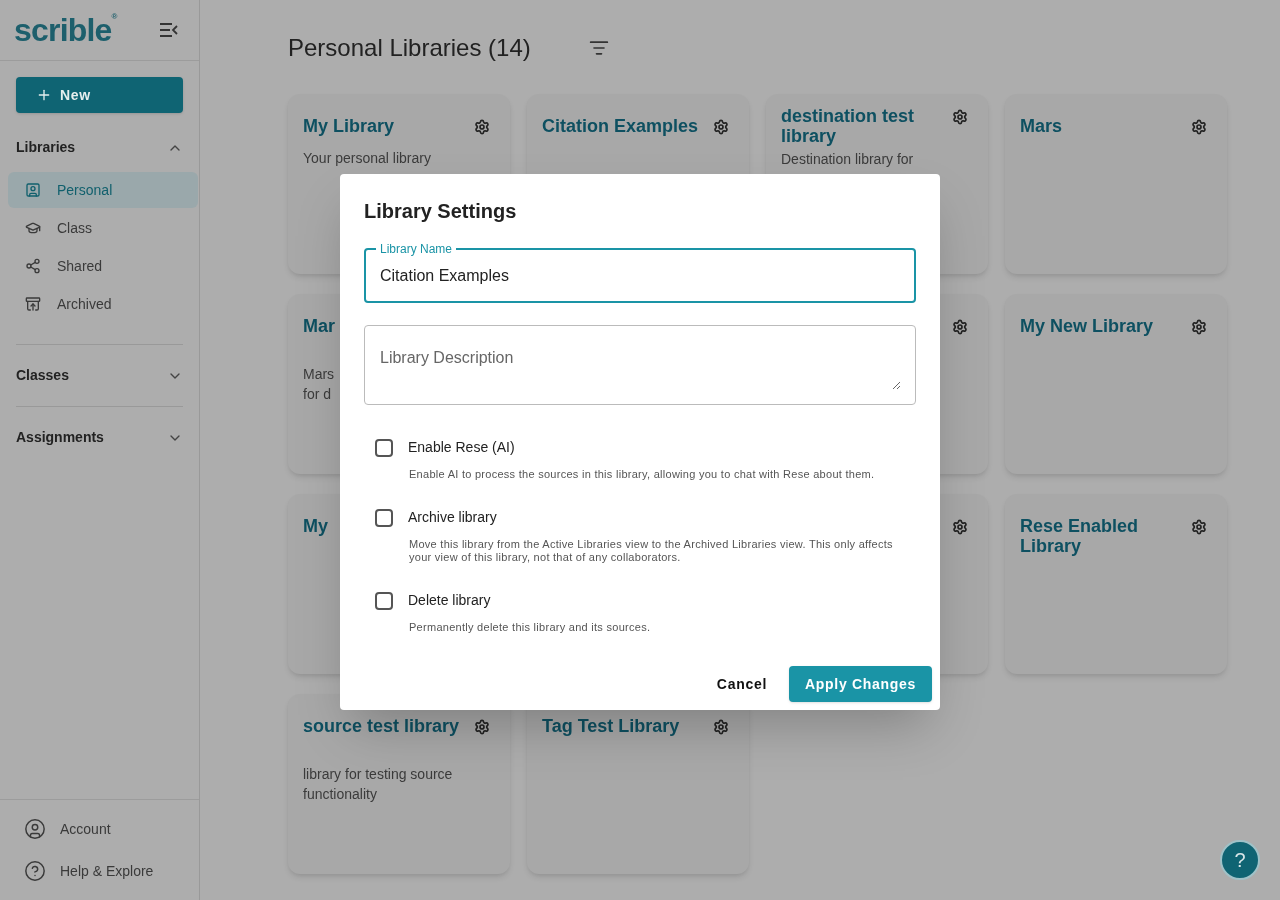 This screenshot has height=900, width=1280. Describe the element at coordinates (848, 159) in the screenshot. I see `library-description: Destination library for` at that location.